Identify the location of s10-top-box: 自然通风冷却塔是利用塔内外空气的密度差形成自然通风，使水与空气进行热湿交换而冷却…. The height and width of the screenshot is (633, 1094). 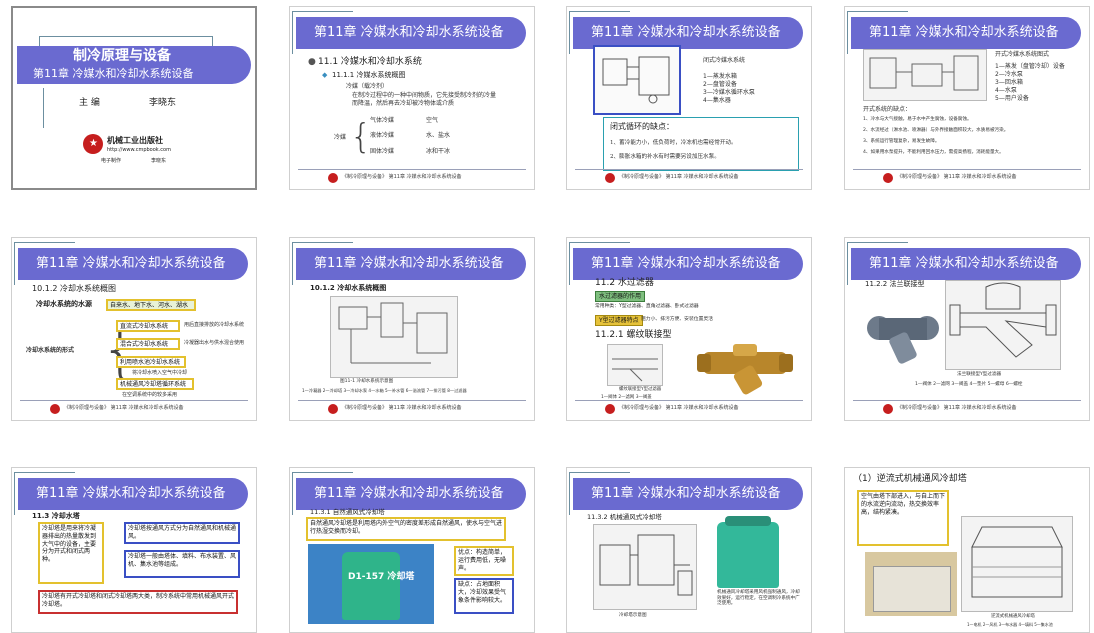
(406, 529).